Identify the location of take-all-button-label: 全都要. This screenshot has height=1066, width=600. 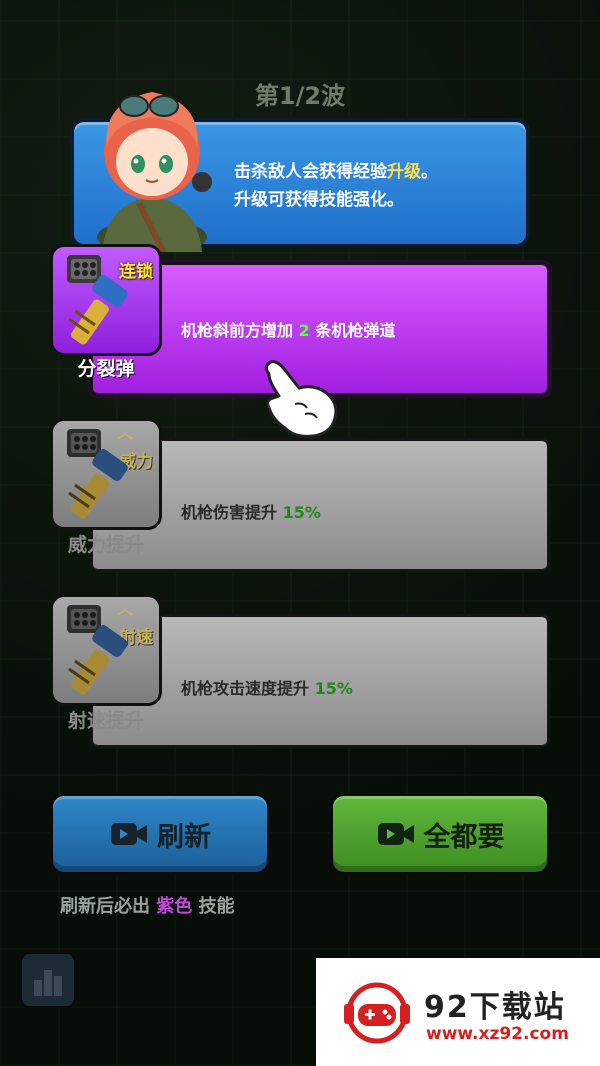
(464, 837).